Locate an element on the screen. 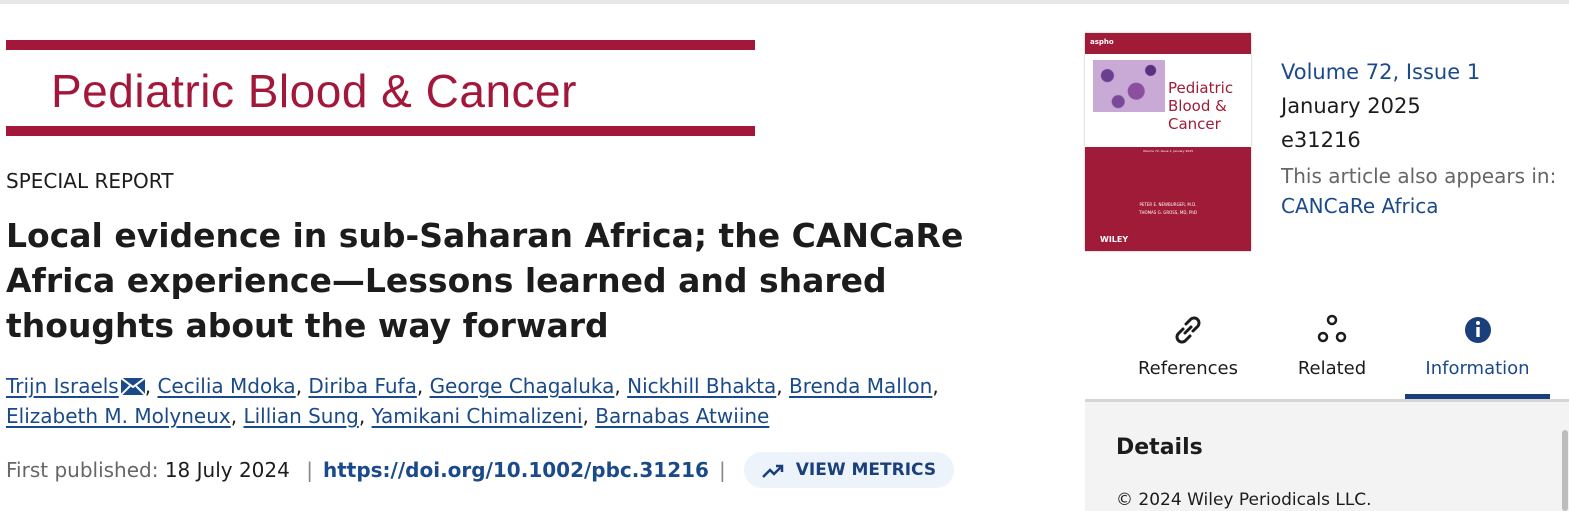 Image resolution: width=1569 pixels, height=511 pixels. top-divider is located at coordinates (784, 2).